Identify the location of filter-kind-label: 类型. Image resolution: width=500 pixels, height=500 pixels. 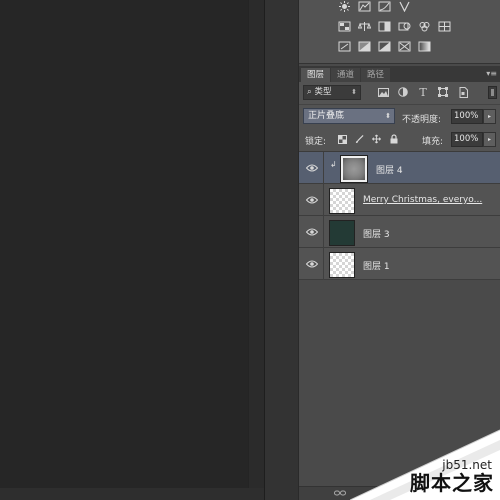
(323, 92).